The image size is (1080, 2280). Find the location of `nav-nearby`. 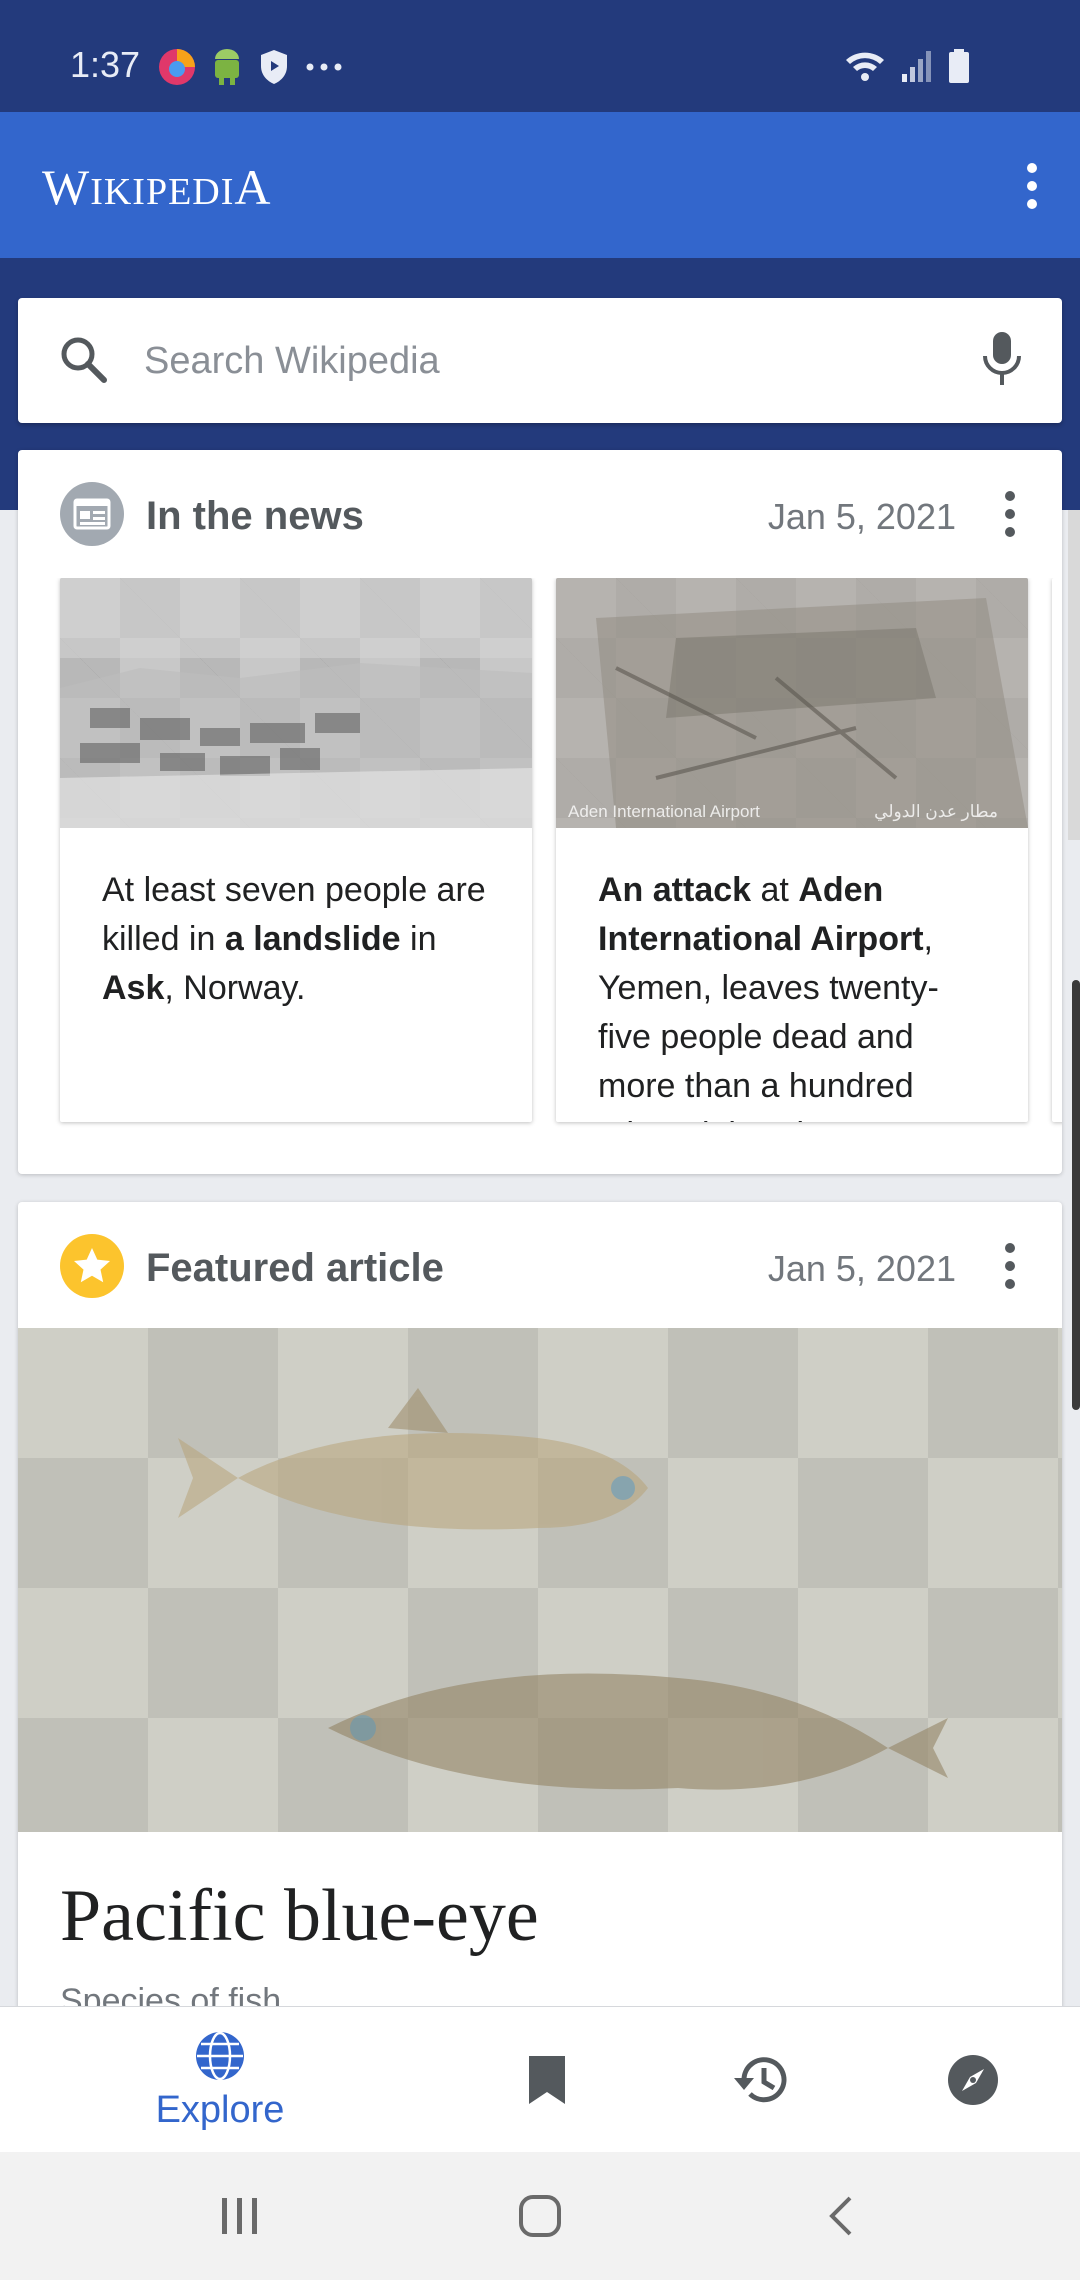

nav-nearby is located at coordinates (973, 2080).